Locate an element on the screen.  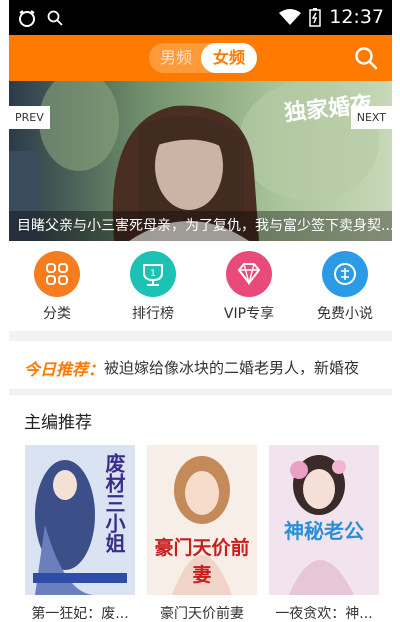
category-label: 分类 is located at coordinates (57, 314).